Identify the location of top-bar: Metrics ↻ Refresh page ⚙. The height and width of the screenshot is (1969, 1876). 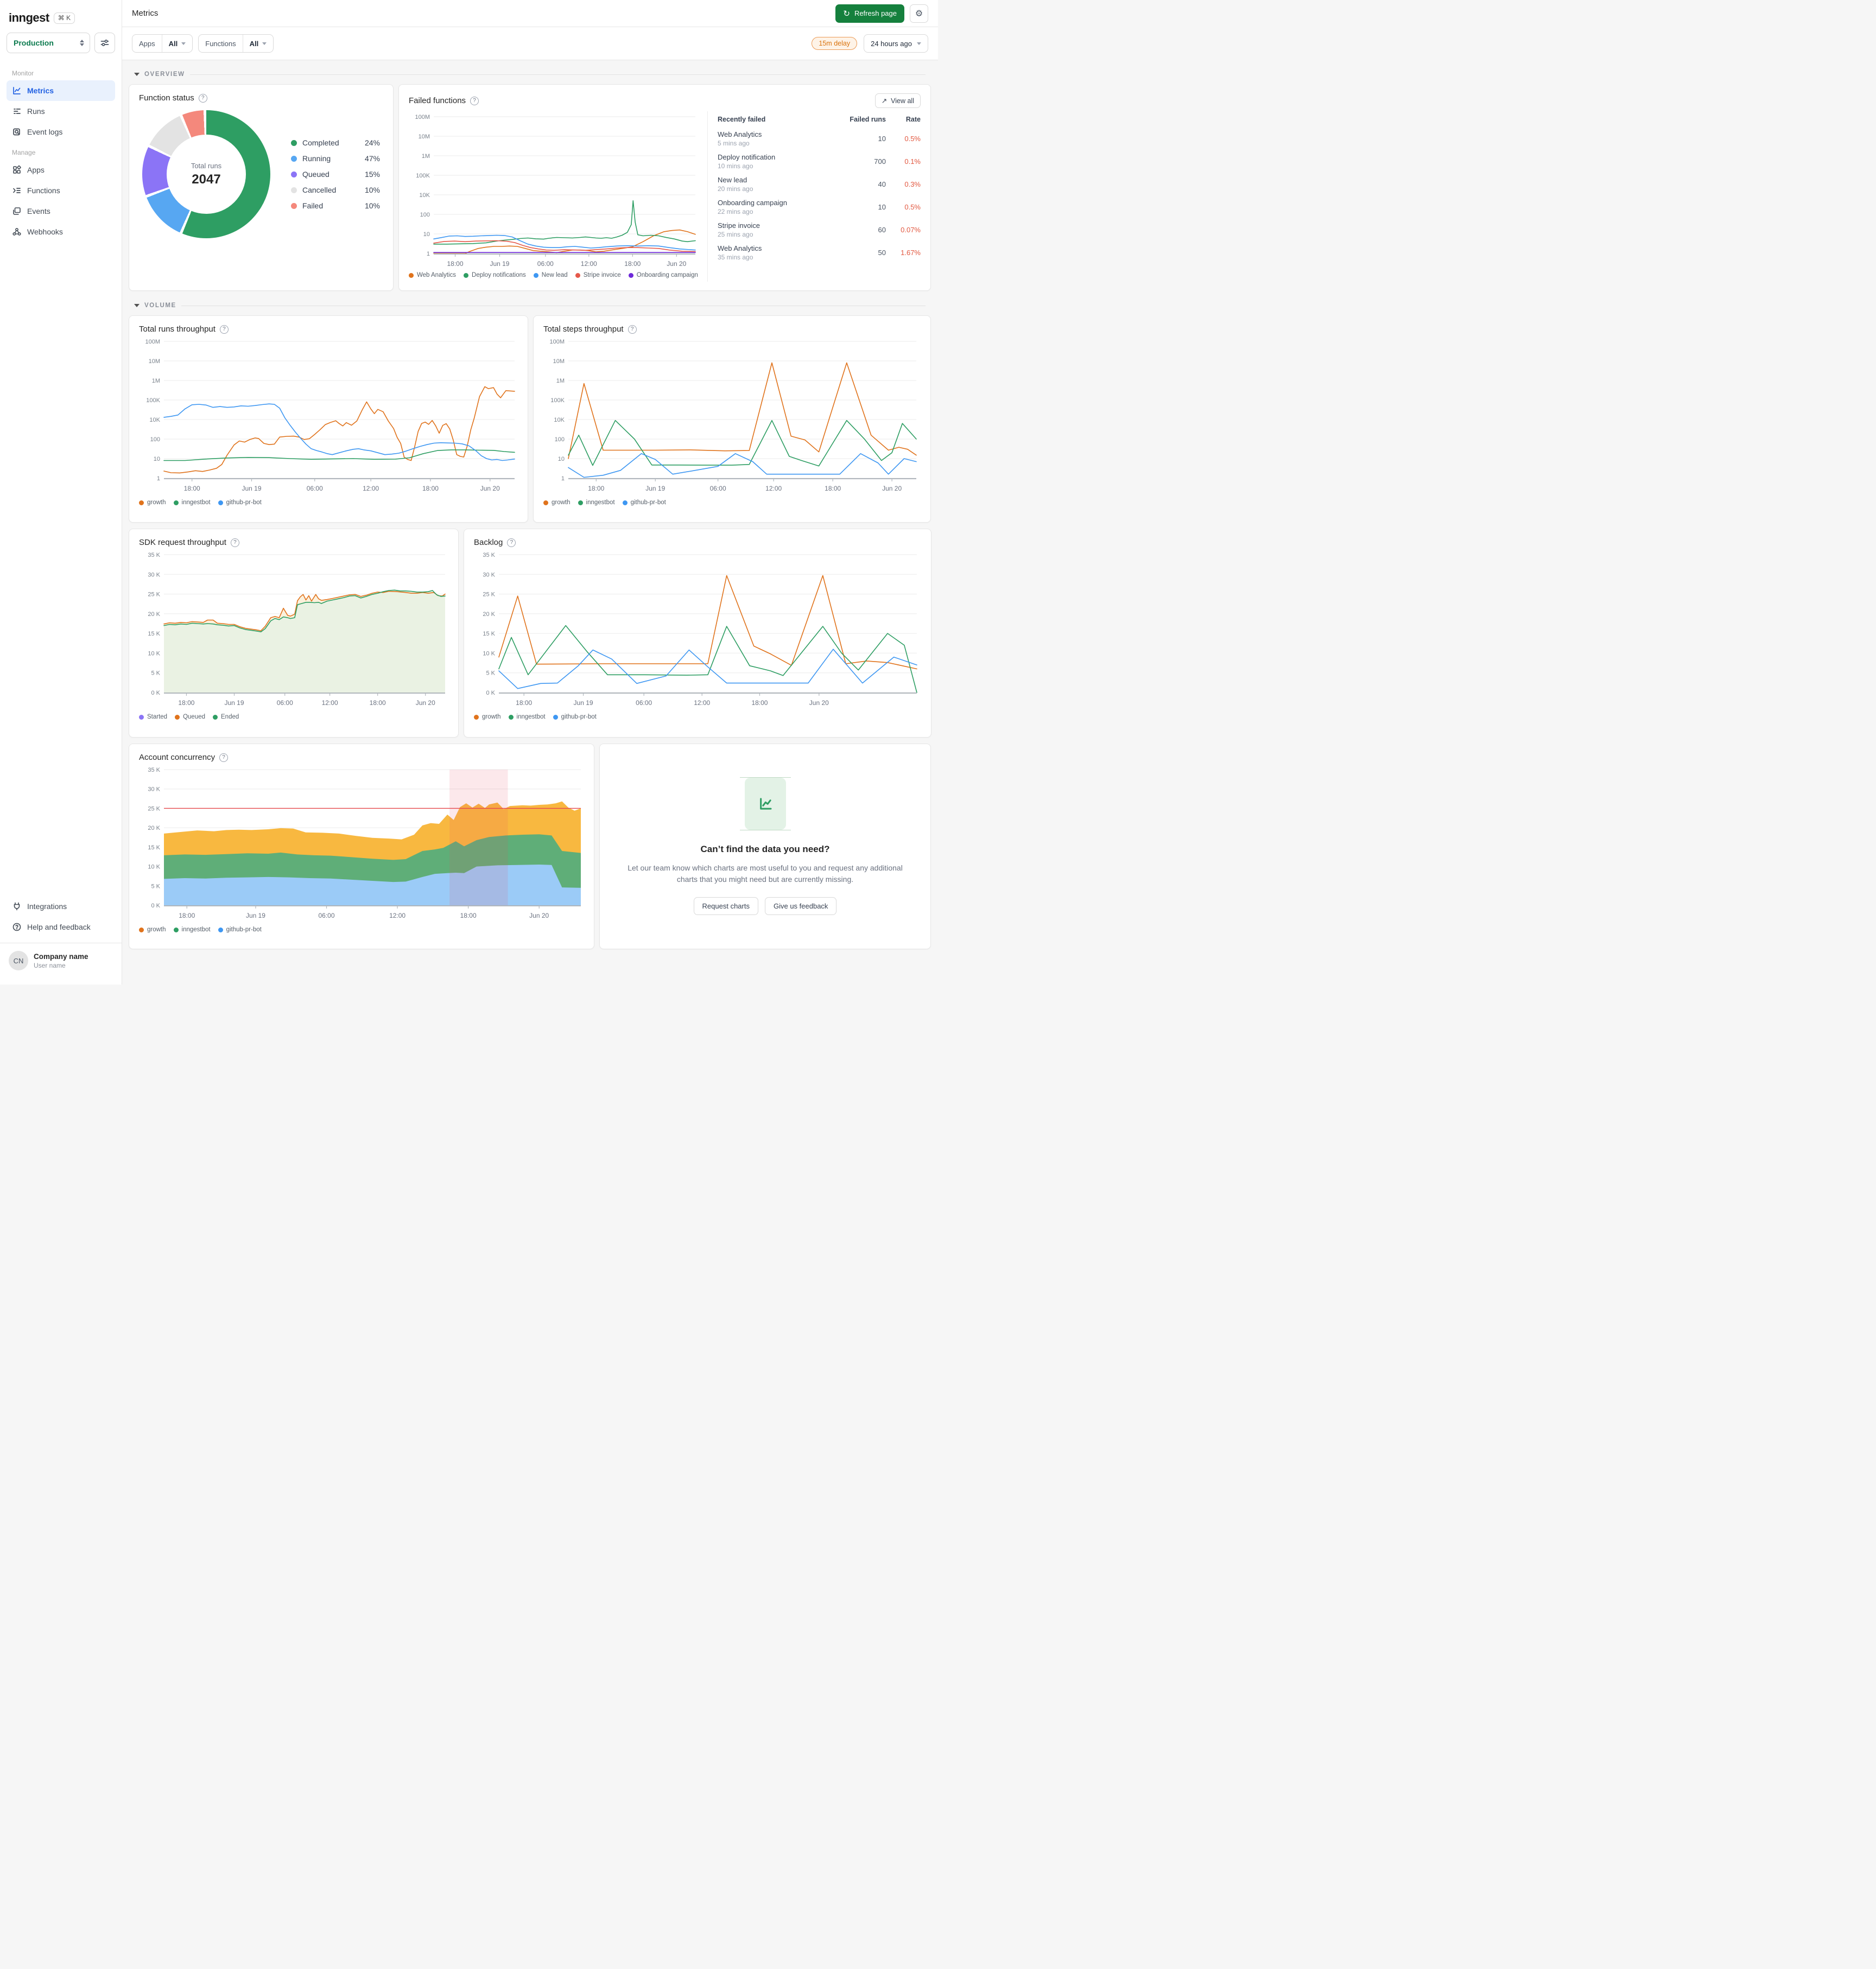
(530, 13).